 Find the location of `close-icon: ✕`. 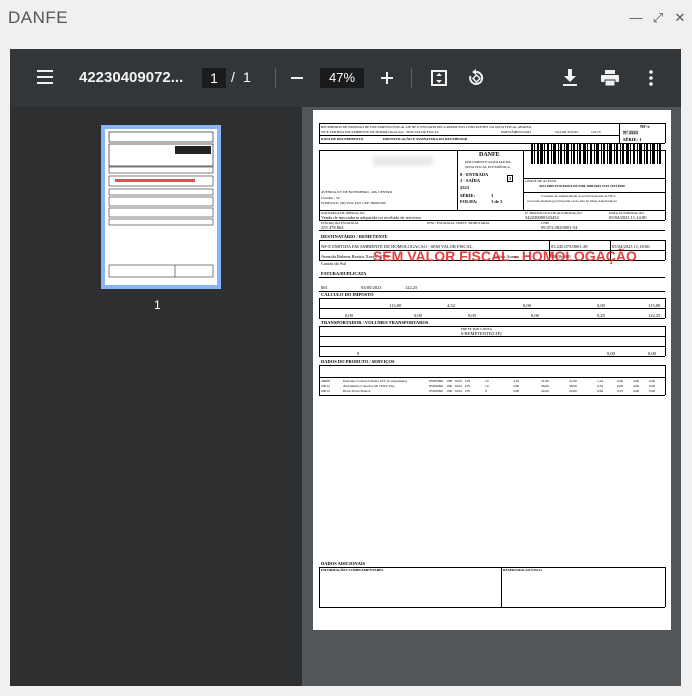

close-icon: ✕ is located at coordinates (680, 17).